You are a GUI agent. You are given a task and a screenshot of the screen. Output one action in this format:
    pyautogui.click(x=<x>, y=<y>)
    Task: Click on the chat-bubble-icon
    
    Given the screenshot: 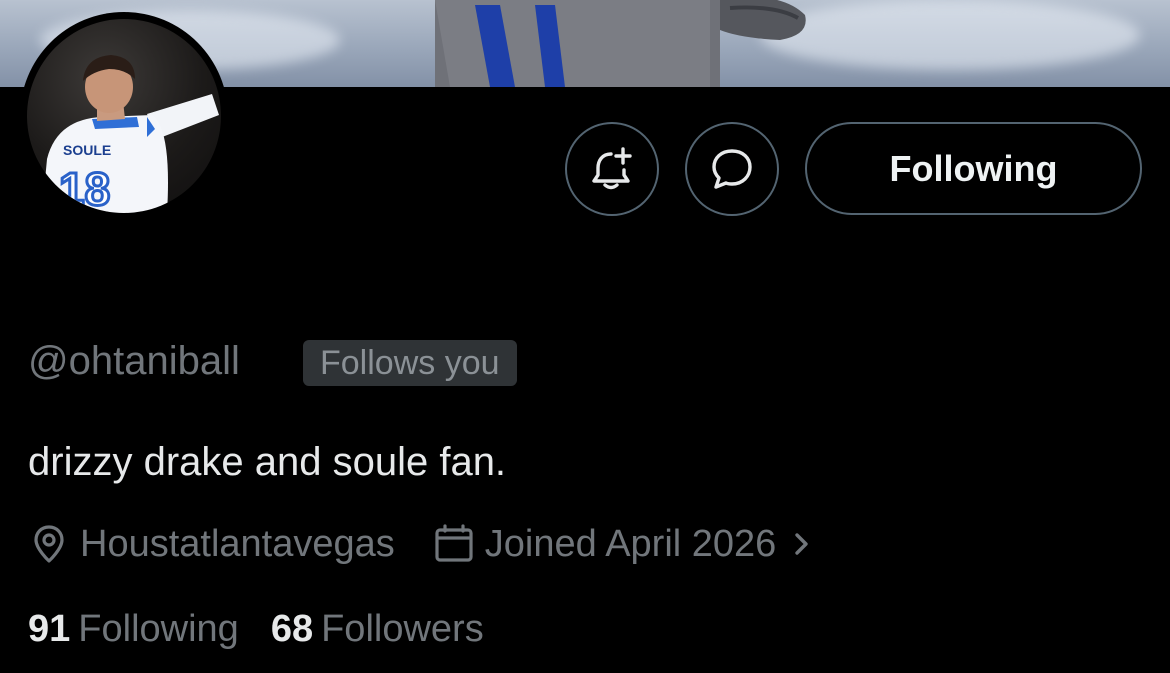 What is the action you would take?
    pyautogui.click(x=732, y=169)
    